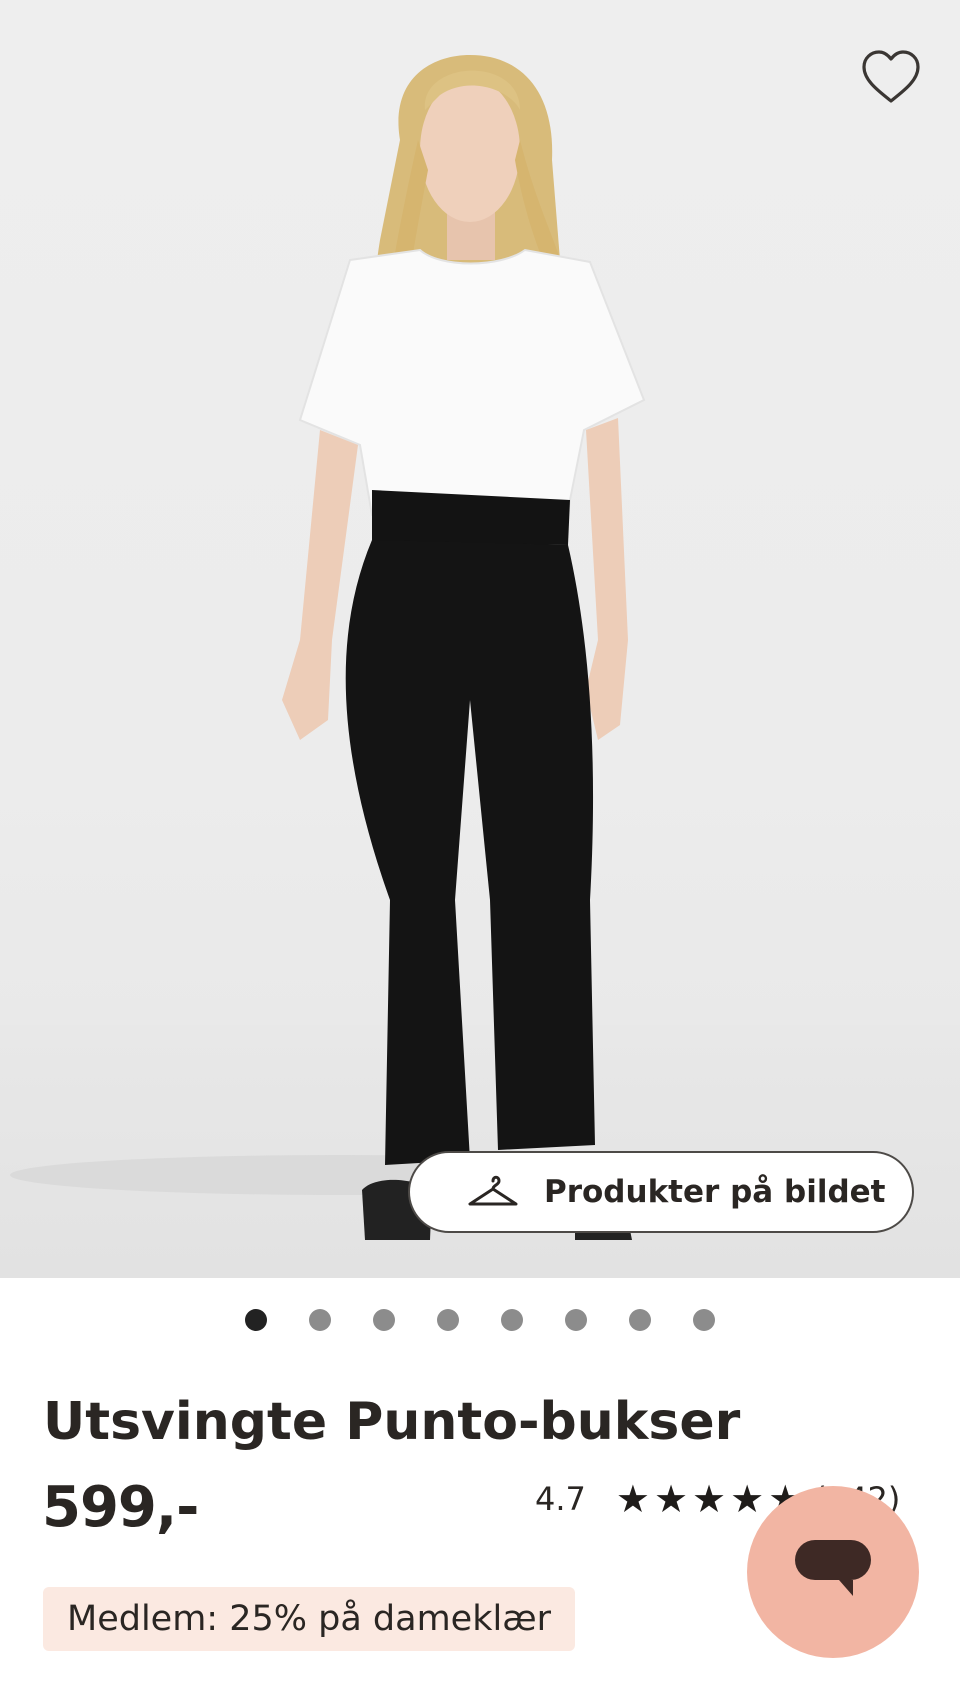  Describe the element at coordinates (833, 1568) in the screenshot. I see `chat-bubble-icon` at that location.